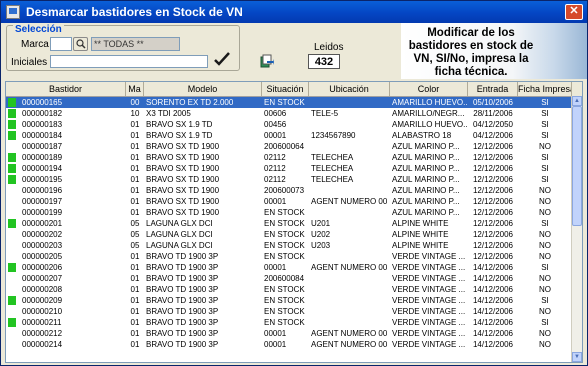 The width and height of the screenshot is (588, 366). Describe the element at coordinates (42, 322) in the screenshot. I see `cell-bastidor: 000000211` at that location.